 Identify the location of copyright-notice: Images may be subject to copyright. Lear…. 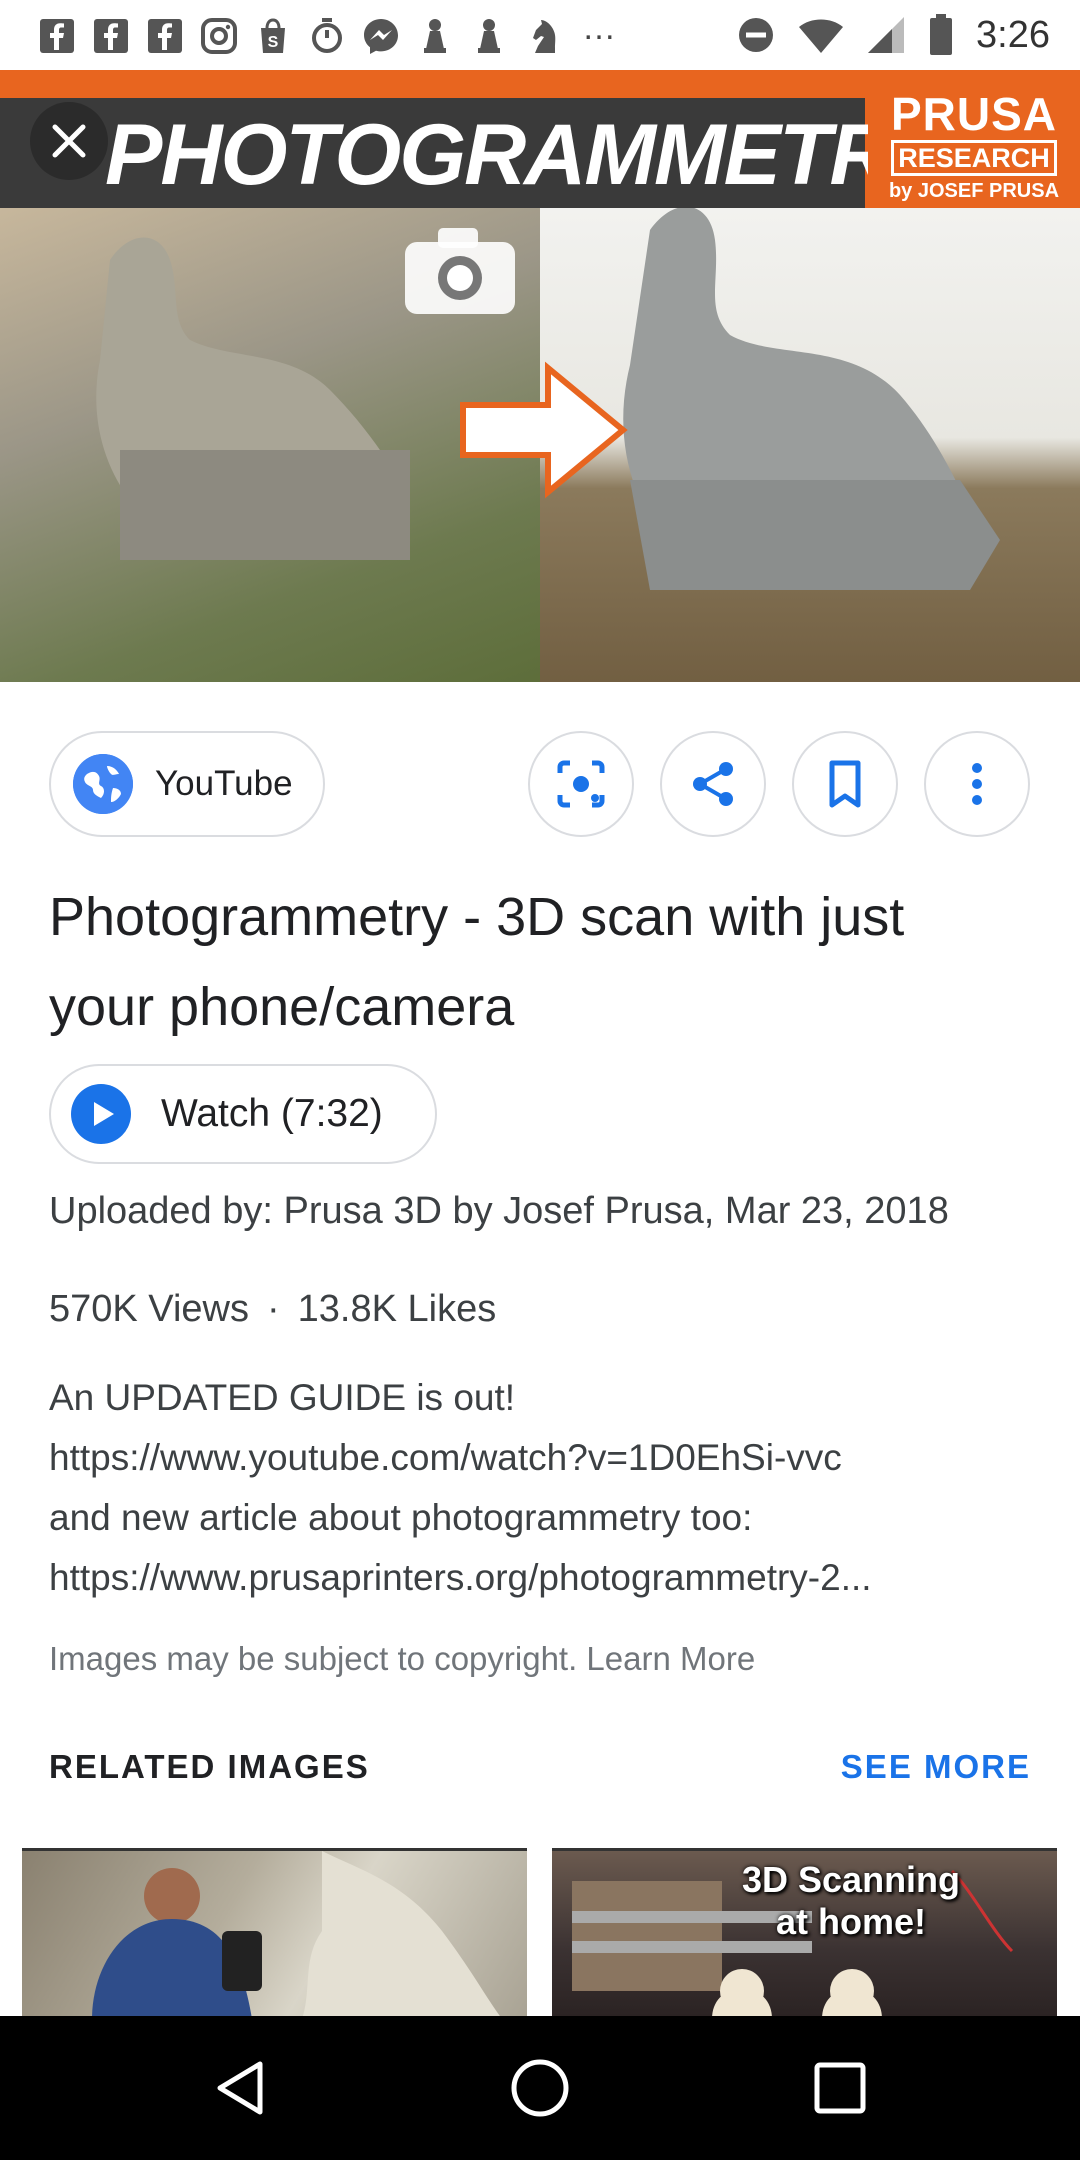
(402, 1659).